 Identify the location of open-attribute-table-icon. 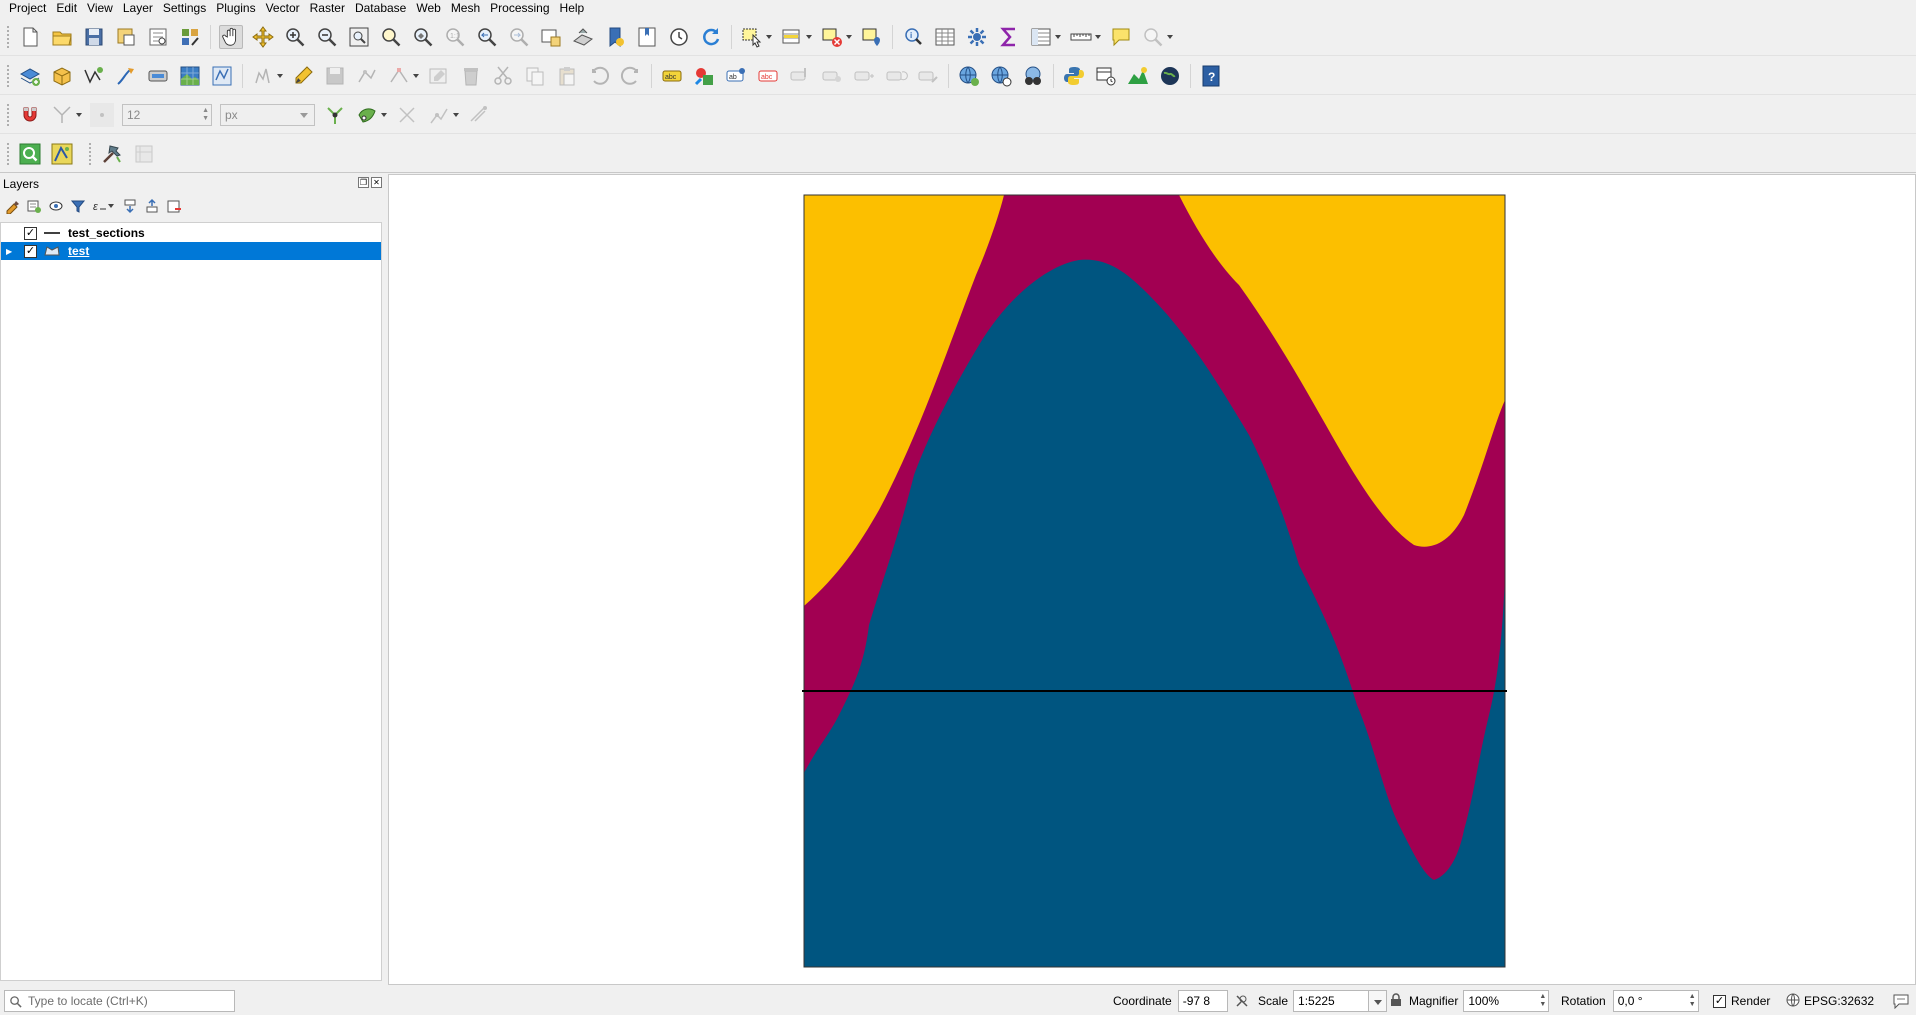
(945, 37).